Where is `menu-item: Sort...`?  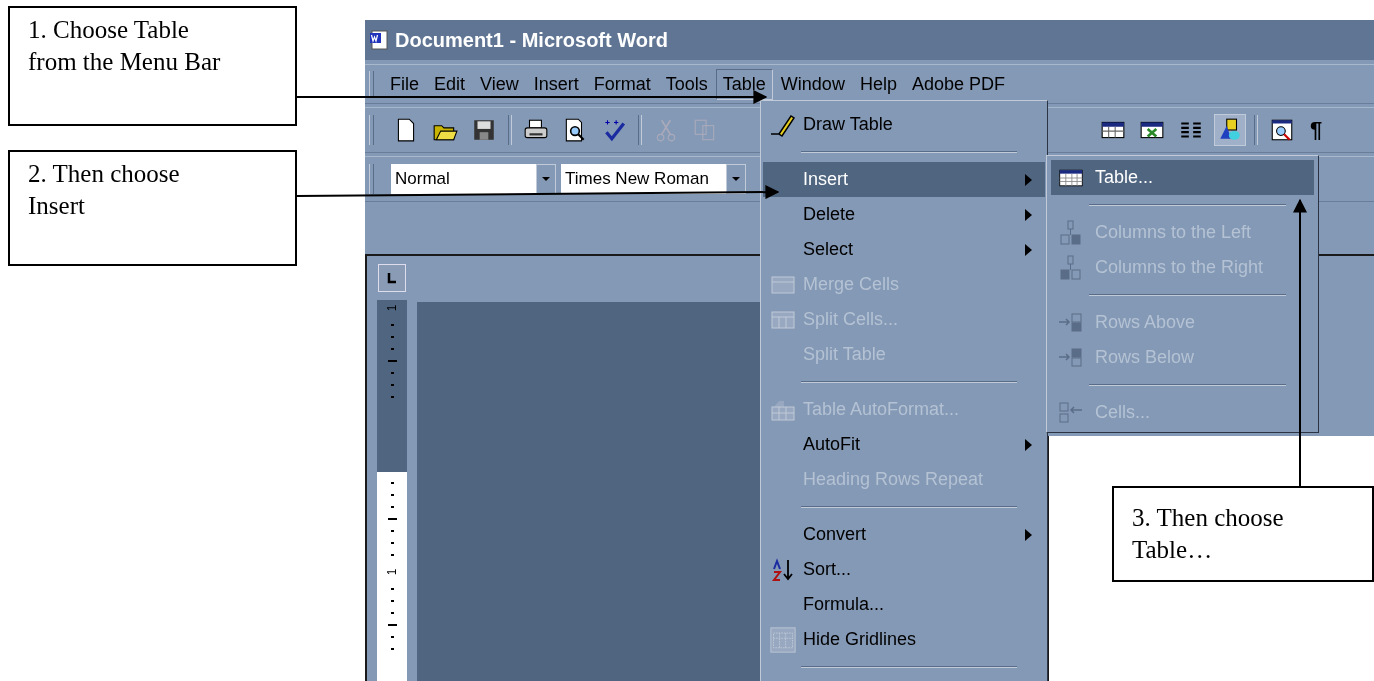
menu-item: Sort... is located at coordinates (904, 569).